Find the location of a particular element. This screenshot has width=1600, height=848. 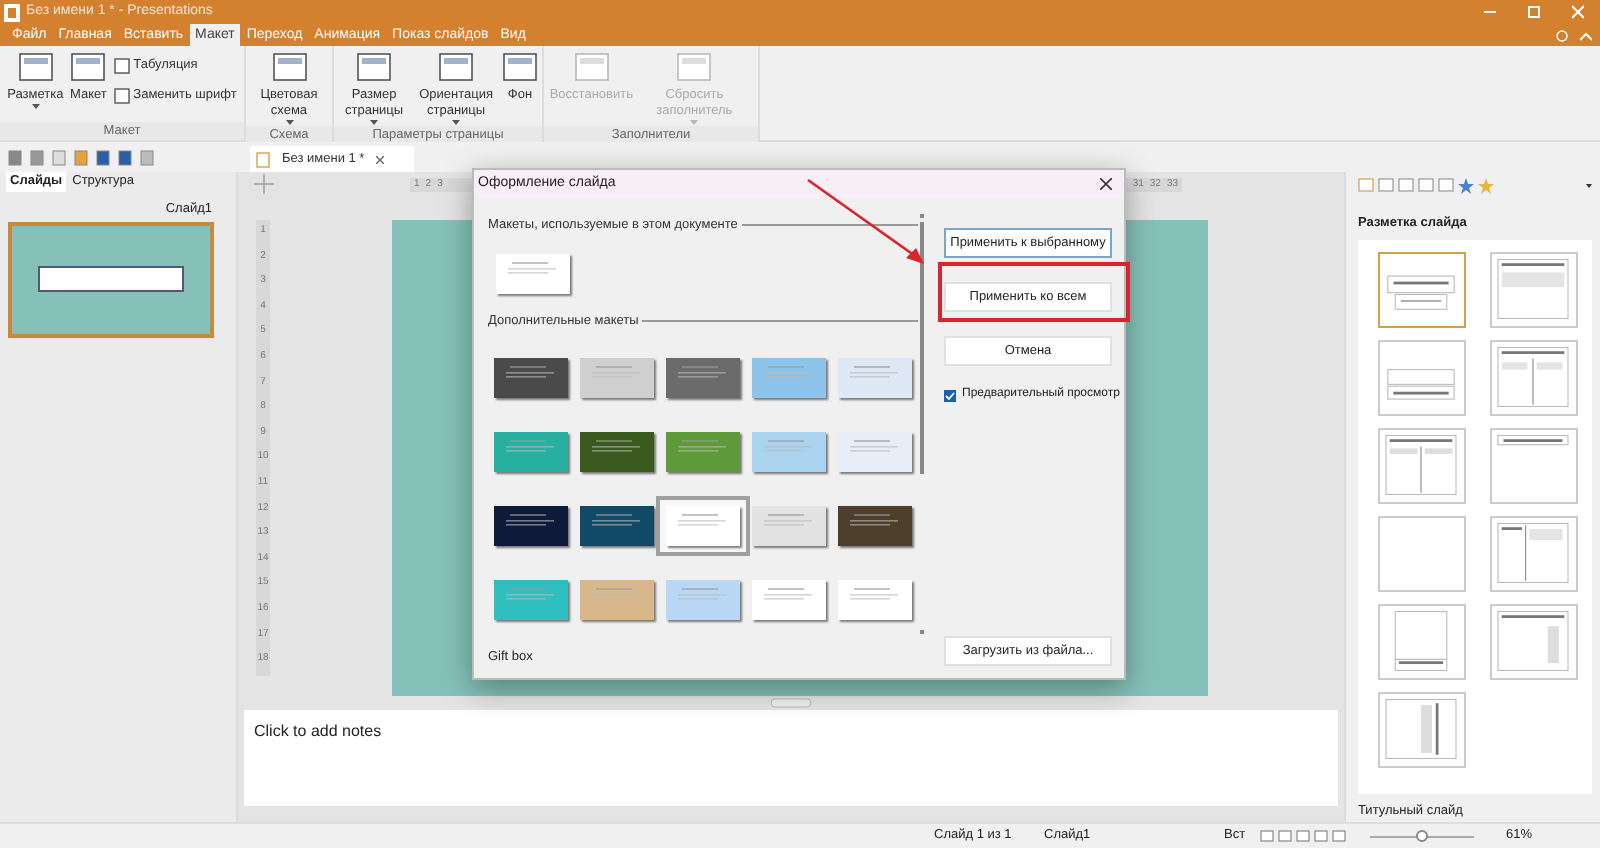

annotation-arrow is located at coordinates (865, 221).